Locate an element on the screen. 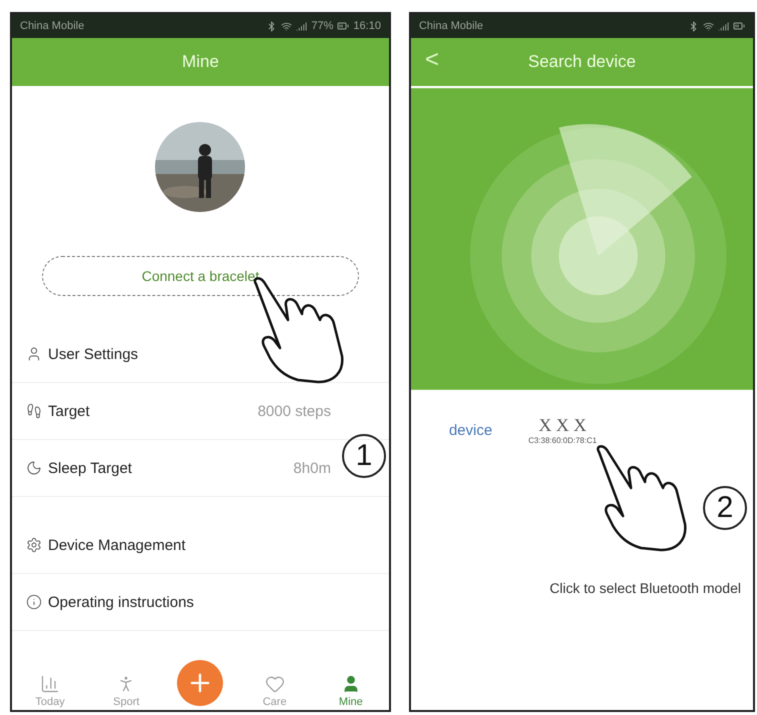 The height and width of the screenshot is (715, 757). bar-chart-icon is located at coordinates (50, 684).